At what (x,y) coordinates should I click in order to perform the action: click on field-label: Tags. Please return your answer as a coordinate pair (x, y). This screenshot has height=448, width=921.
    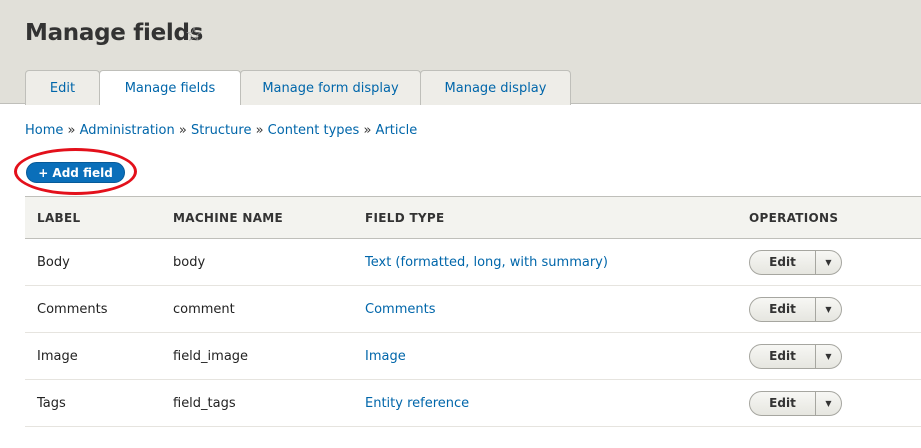
    Looking at the image, I should click on (99, 403).